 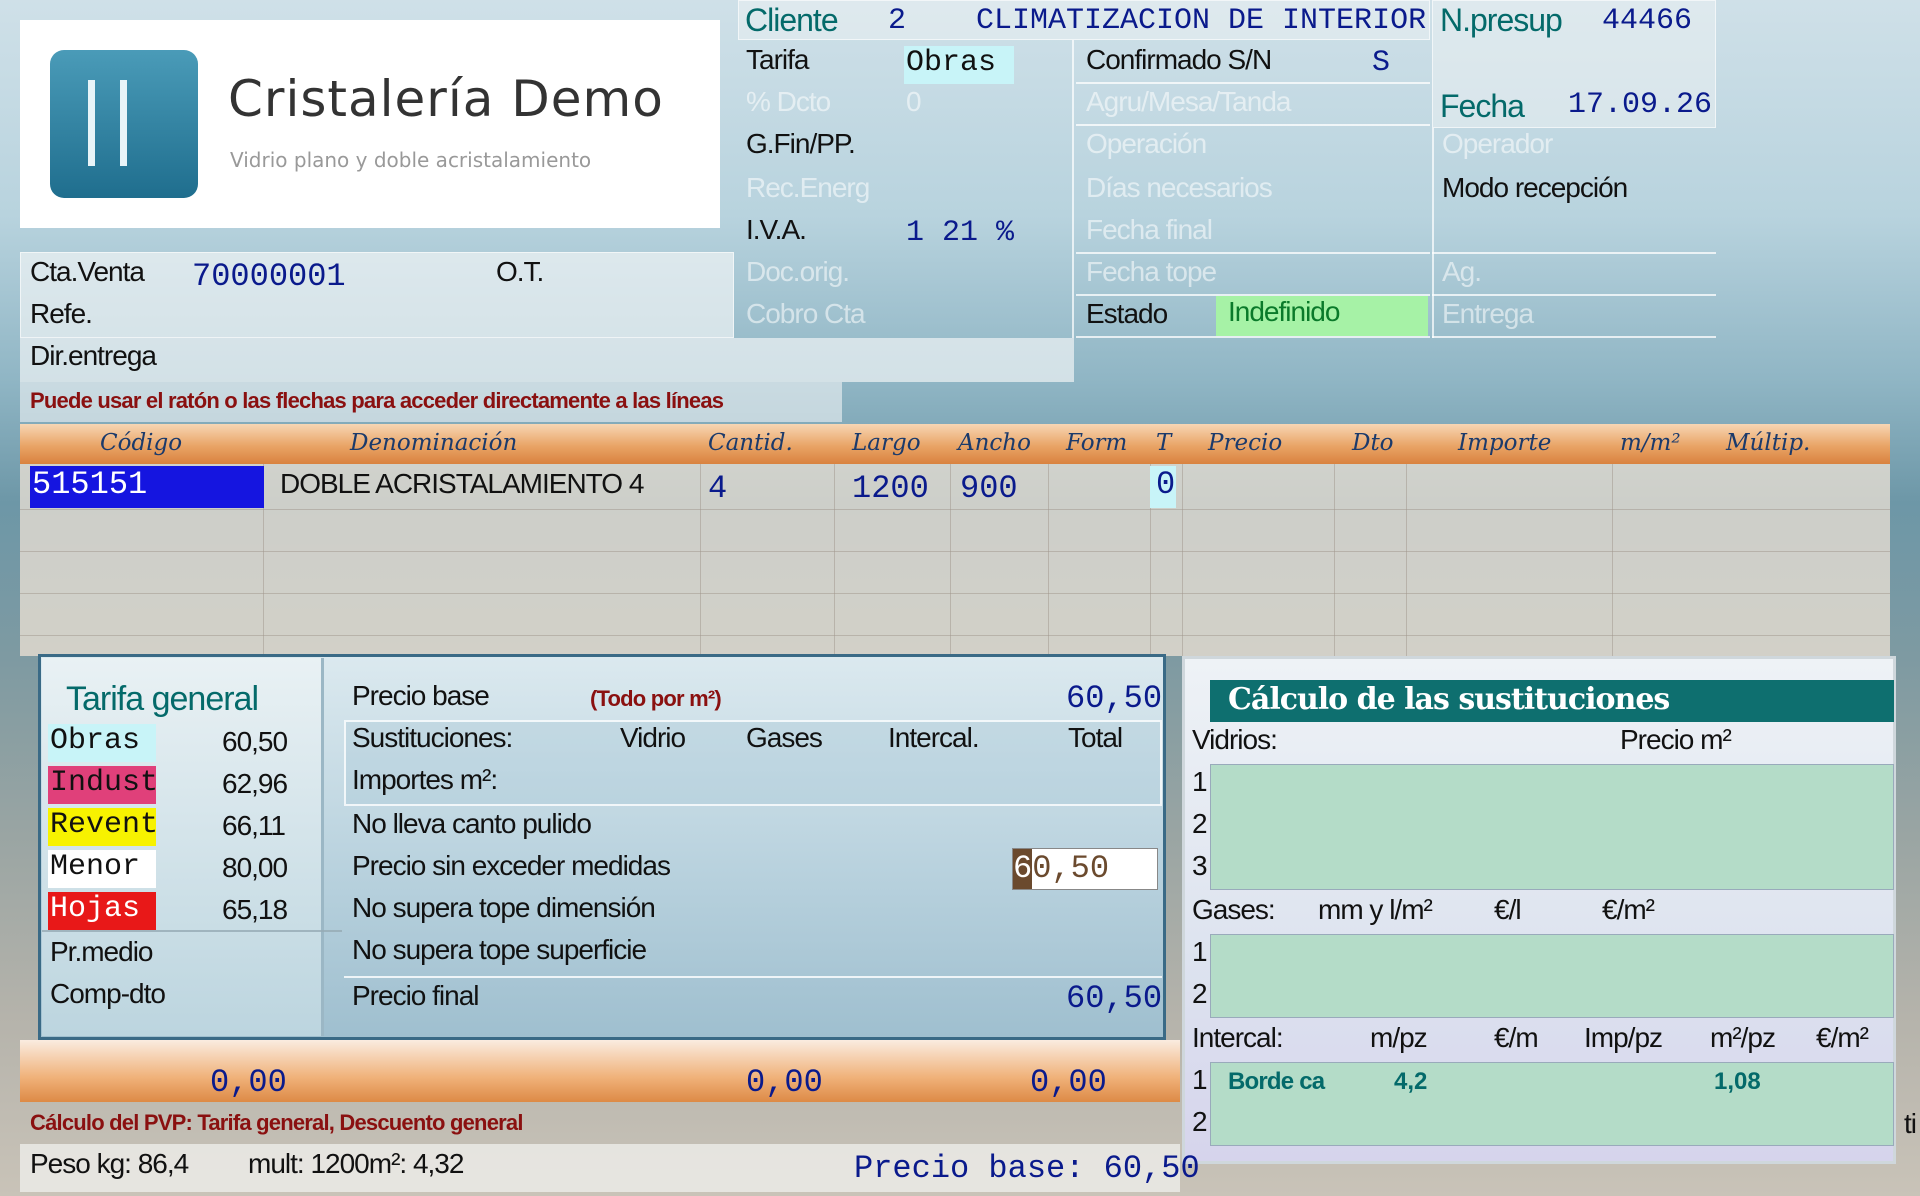 What do you see at coordinates (1373, 443) in the screenshot?
I see `col-dto: Dto` at bounding box center [1373, 443].